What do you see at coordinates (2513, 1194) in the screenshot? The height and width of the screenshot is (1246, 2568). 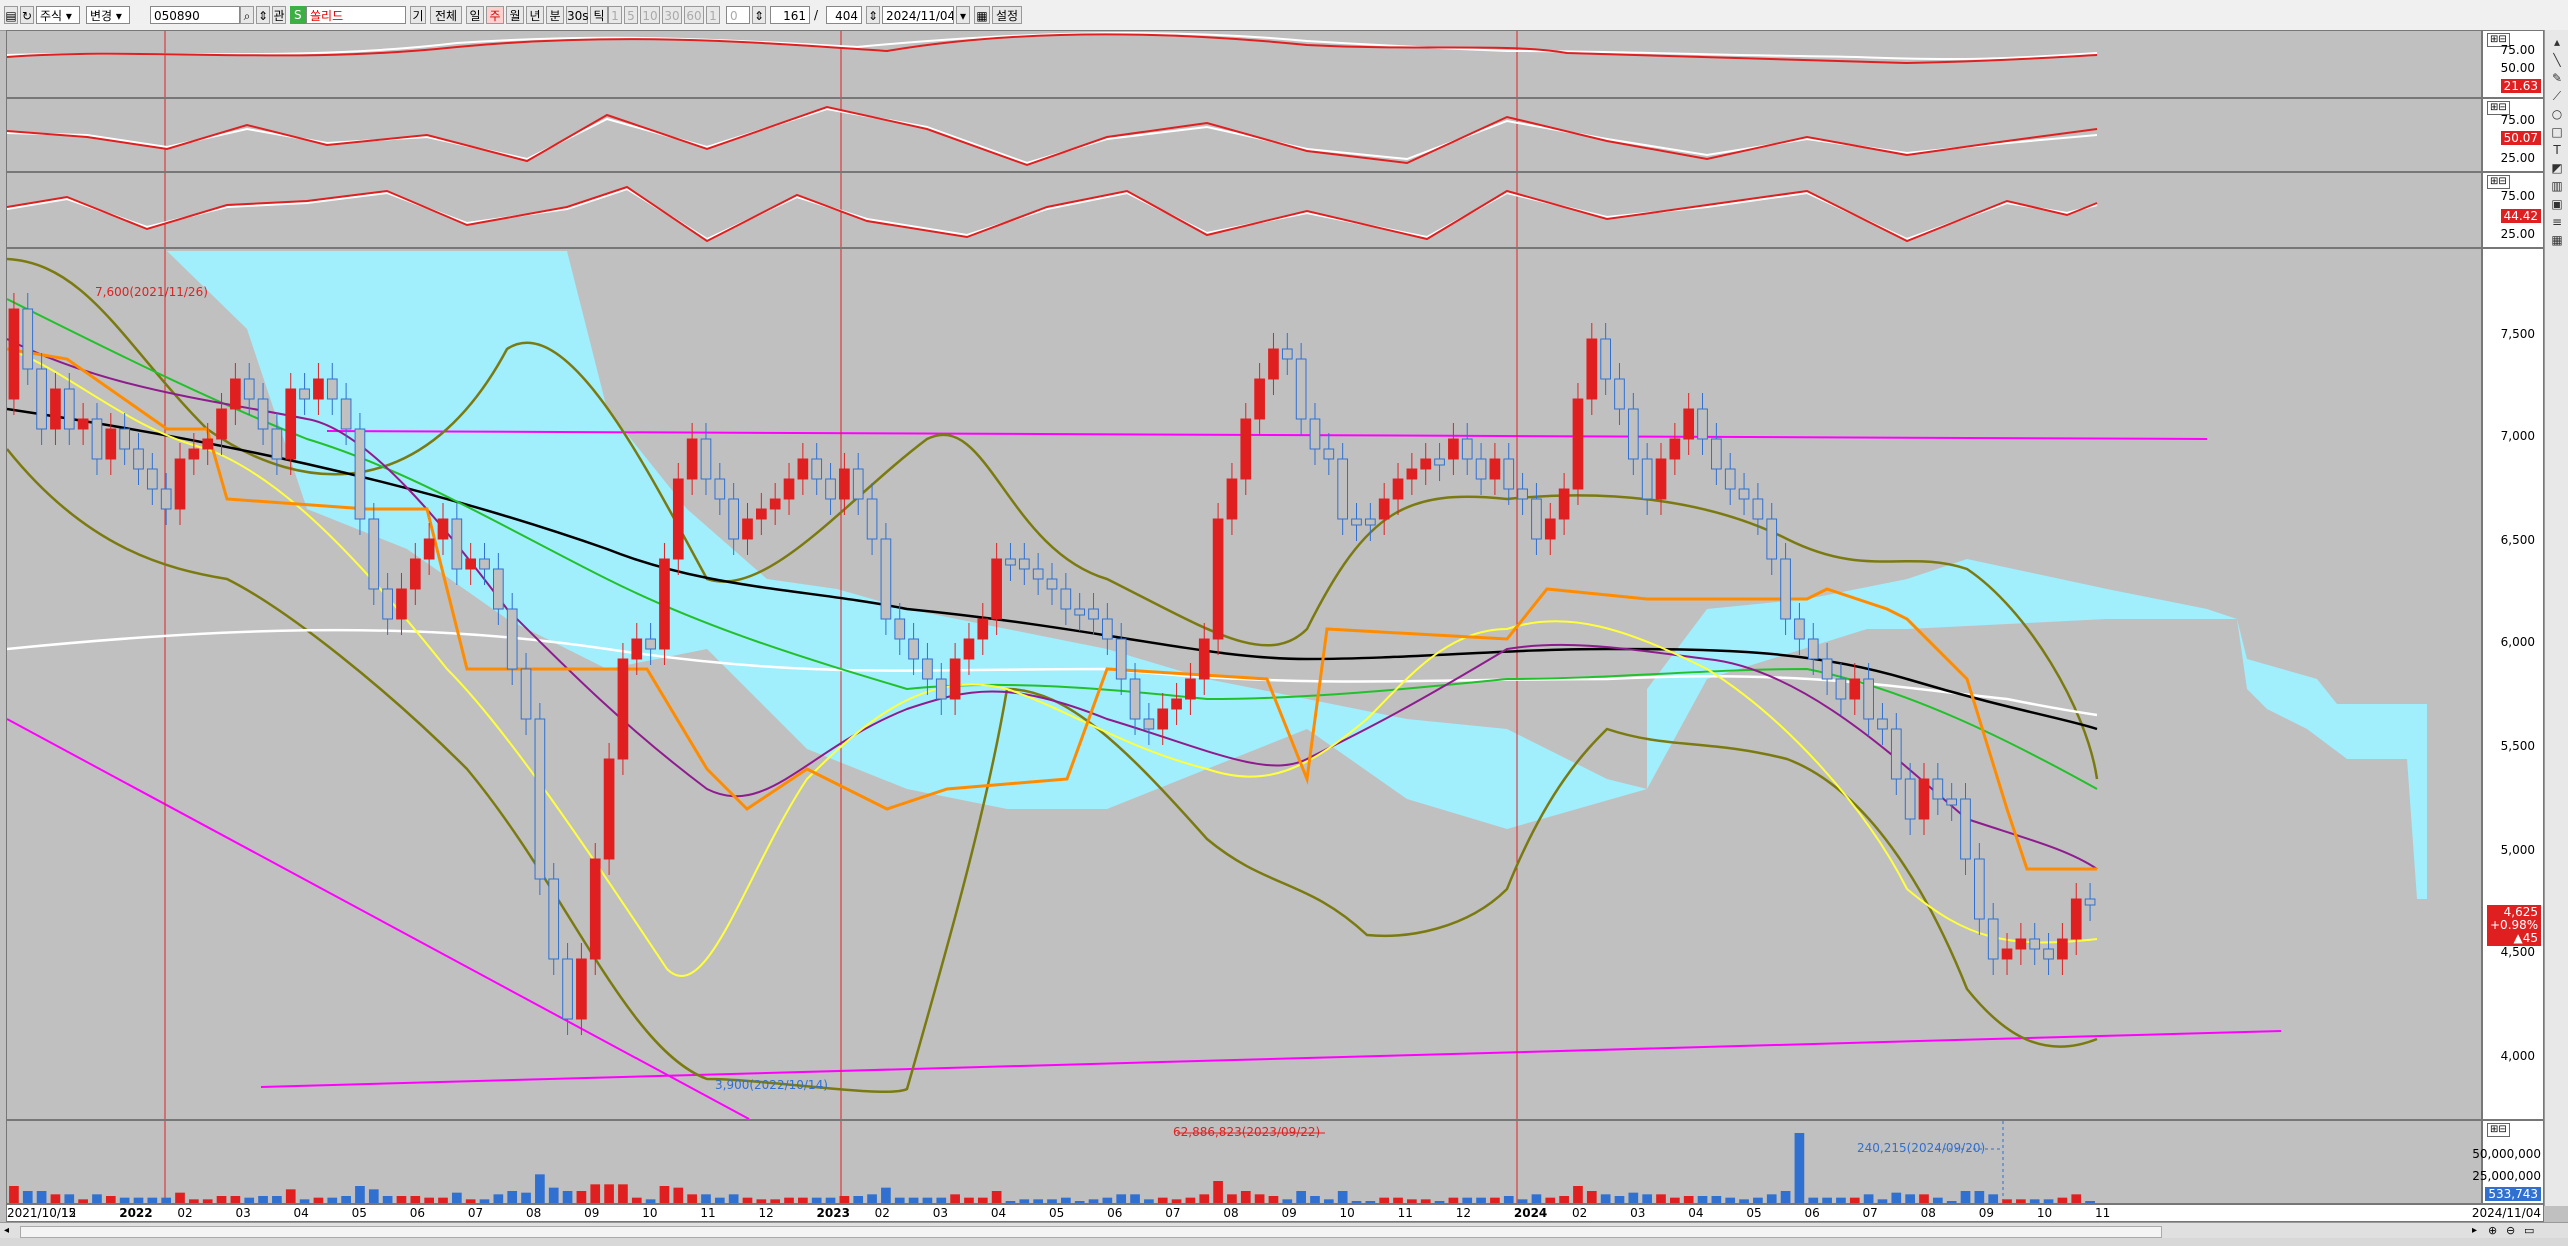 I see `current-volume-badge: 533,743` at bounding box center [2513, 1194].